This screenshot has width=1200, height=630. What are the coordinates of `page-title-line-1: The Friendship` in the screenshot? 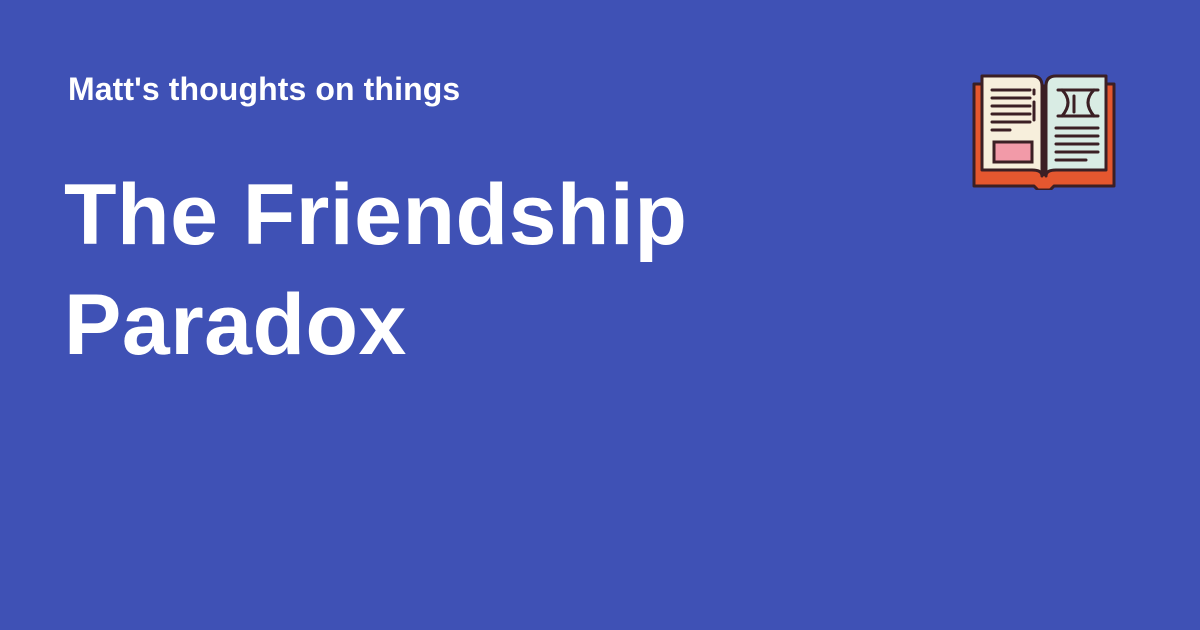 It's located at (376, 215).